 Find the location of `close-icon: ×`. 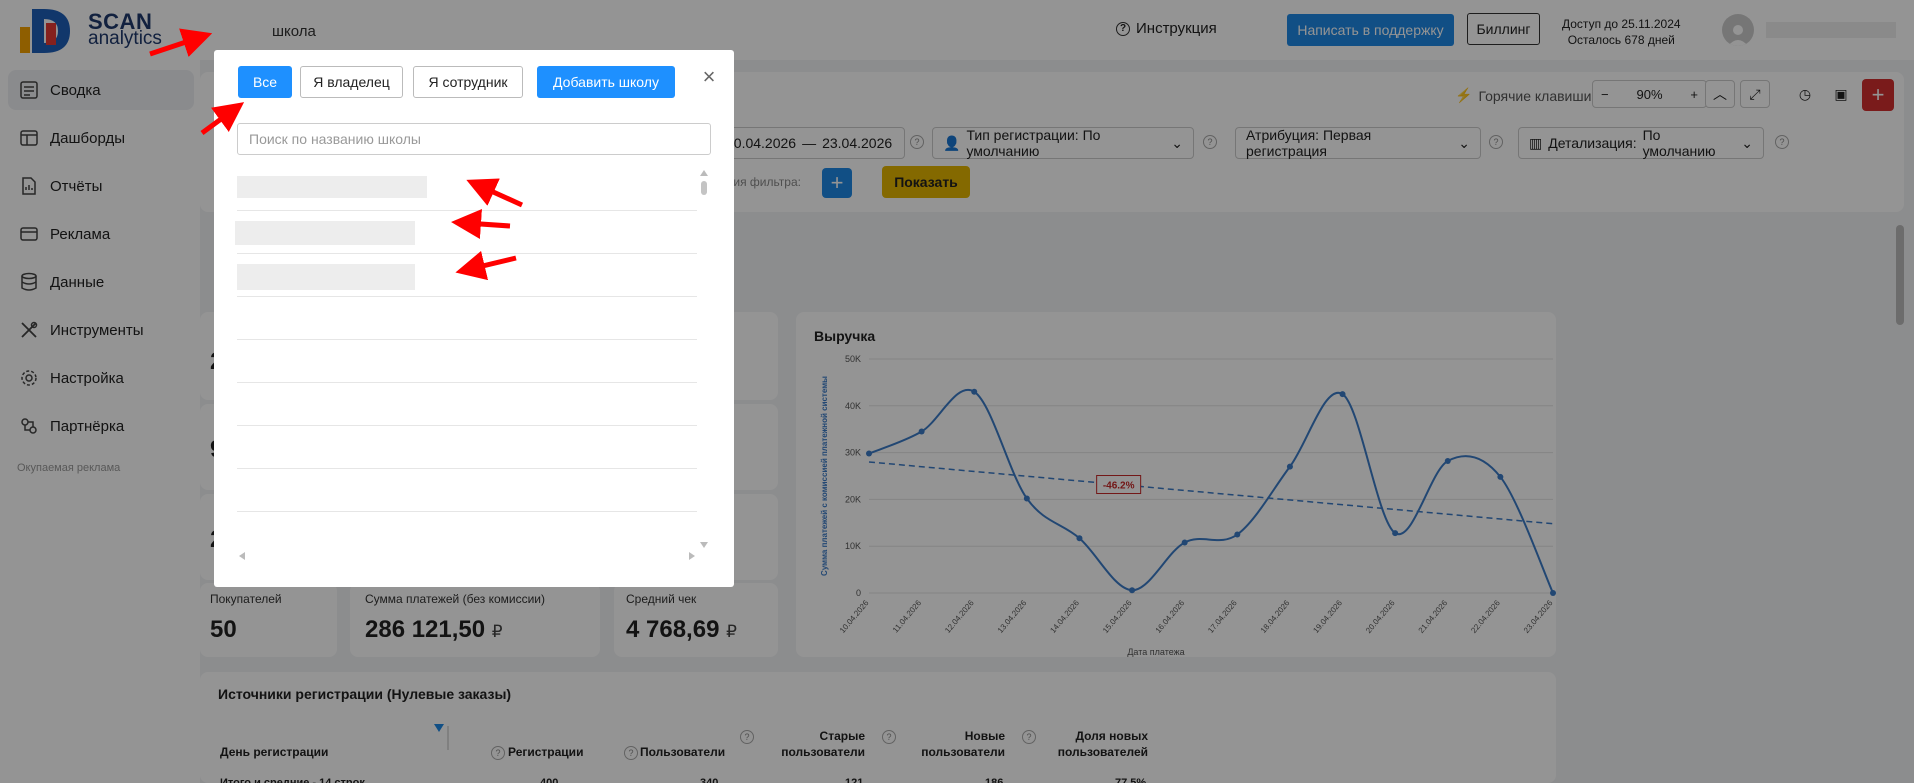

close-icon: × is located at coordinates (709, 77).